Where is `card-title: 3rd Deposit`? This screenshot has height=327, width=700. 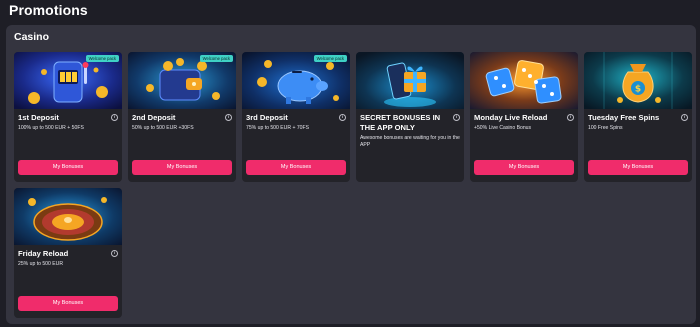
card-title: 3rd Deposit is located at coordinates (267, 117).